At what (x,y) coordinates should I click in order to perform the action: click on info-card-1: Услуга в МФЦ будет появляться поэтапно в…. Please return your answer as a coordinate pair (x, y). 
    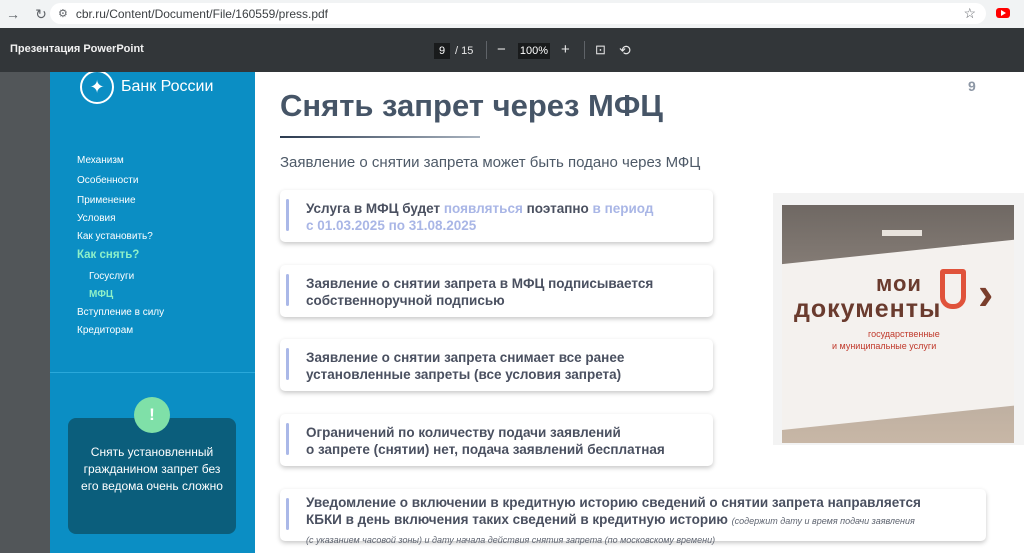
    Looking at the image, I should click on (496, 216).